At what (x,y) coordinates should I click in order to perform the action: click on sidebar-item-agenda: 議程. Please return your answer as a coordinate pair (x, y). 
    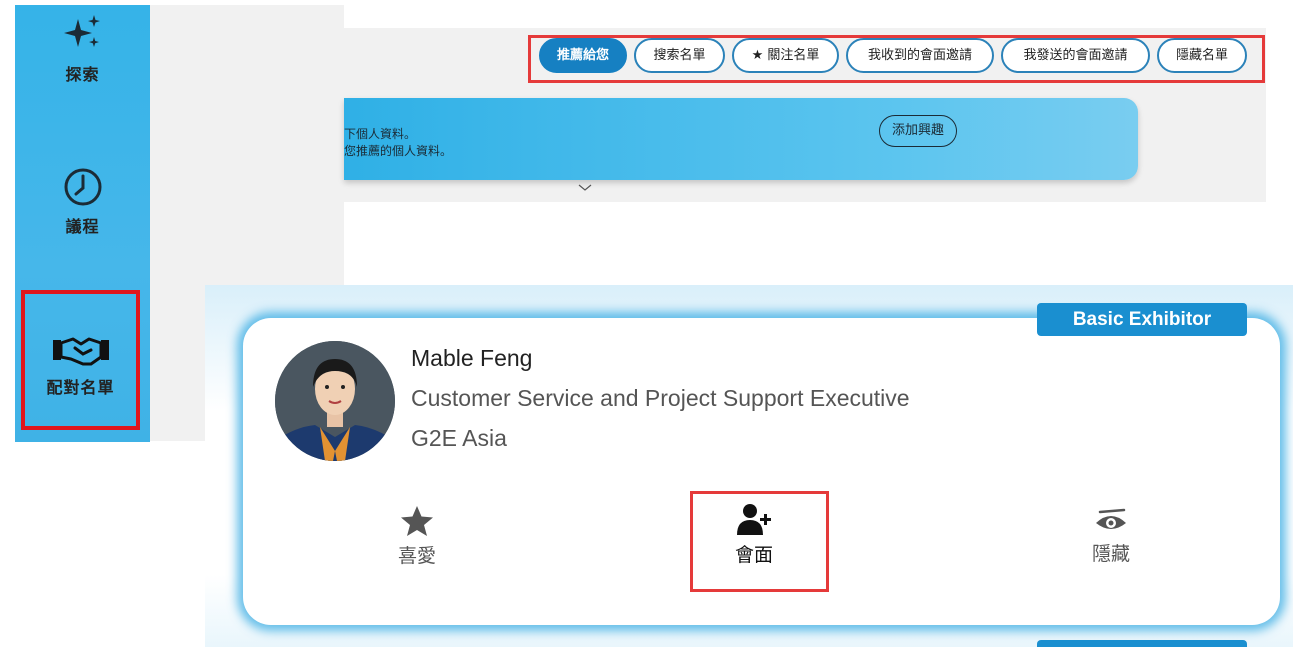
    Looking at the image, I should click on (82, 201).